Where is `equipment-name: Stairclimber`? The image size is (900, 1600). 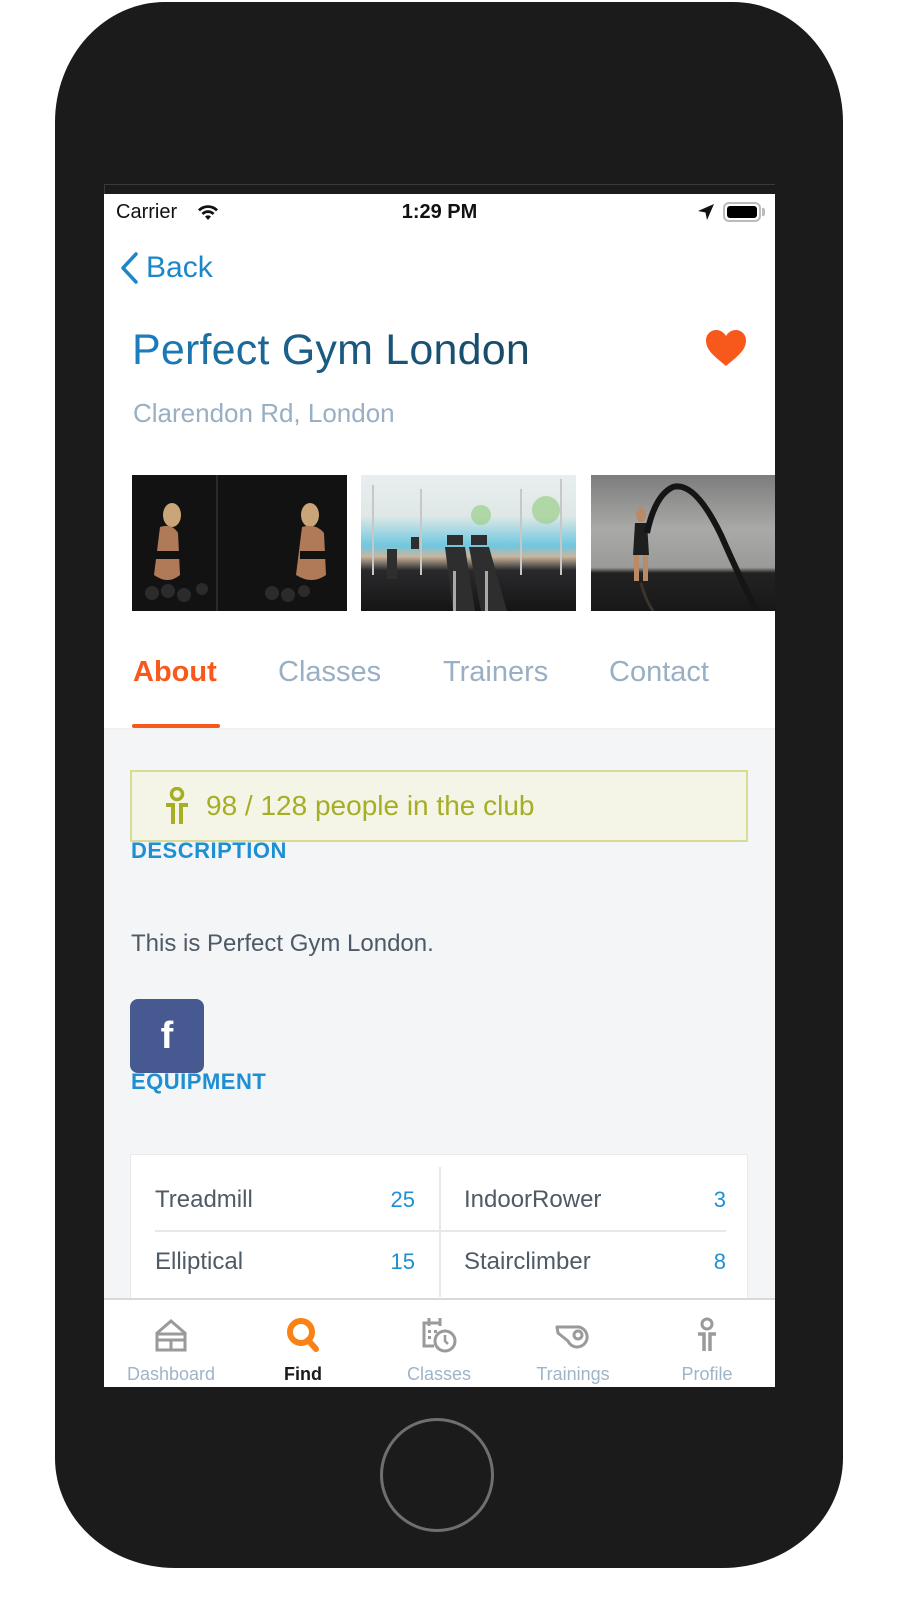
equipment-name: Stairclimber is located at coordinates (527, 1261).